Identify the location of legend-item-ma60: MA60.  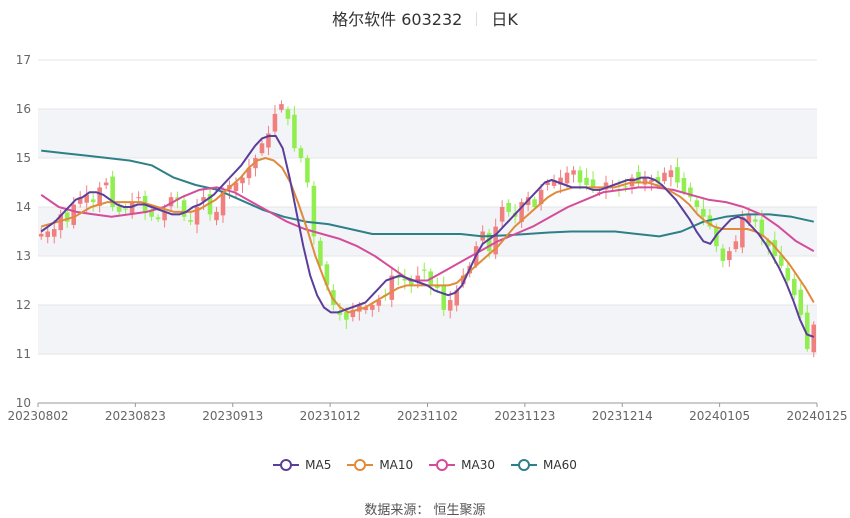
(544, 465).